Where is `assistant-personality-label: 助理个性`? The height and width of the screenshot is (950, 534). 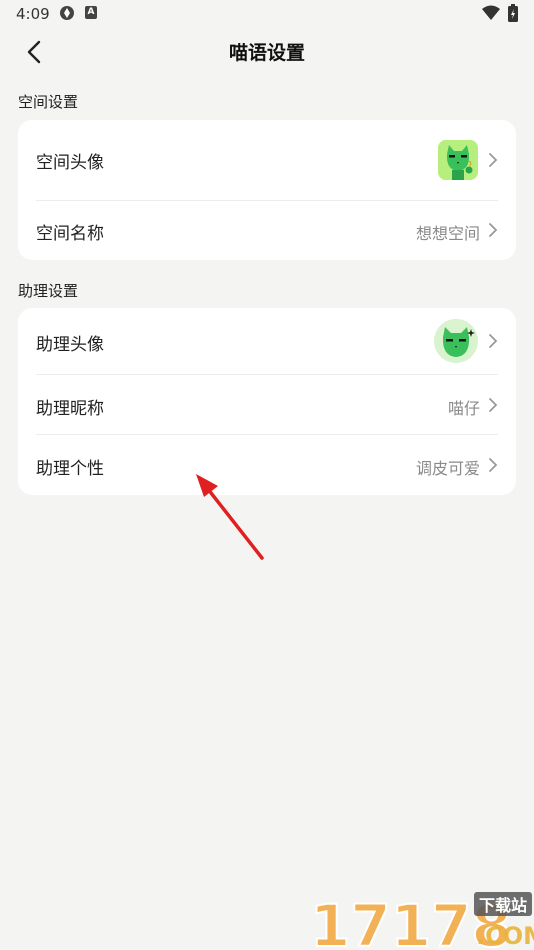 assistant-personality-label: 助理个性 is located at coordinates (70, 469).